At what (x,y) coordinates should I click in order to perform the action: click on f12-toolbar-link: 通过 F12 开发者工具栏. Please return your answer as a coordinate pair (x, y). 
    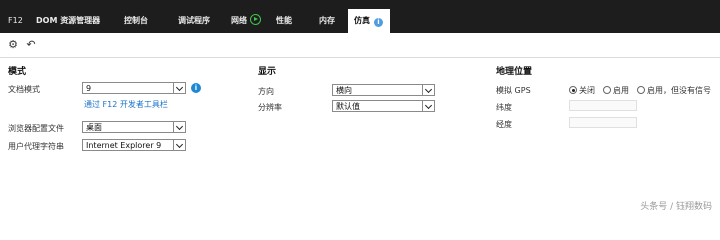
    Looking at the image, I should click on (126, 104).